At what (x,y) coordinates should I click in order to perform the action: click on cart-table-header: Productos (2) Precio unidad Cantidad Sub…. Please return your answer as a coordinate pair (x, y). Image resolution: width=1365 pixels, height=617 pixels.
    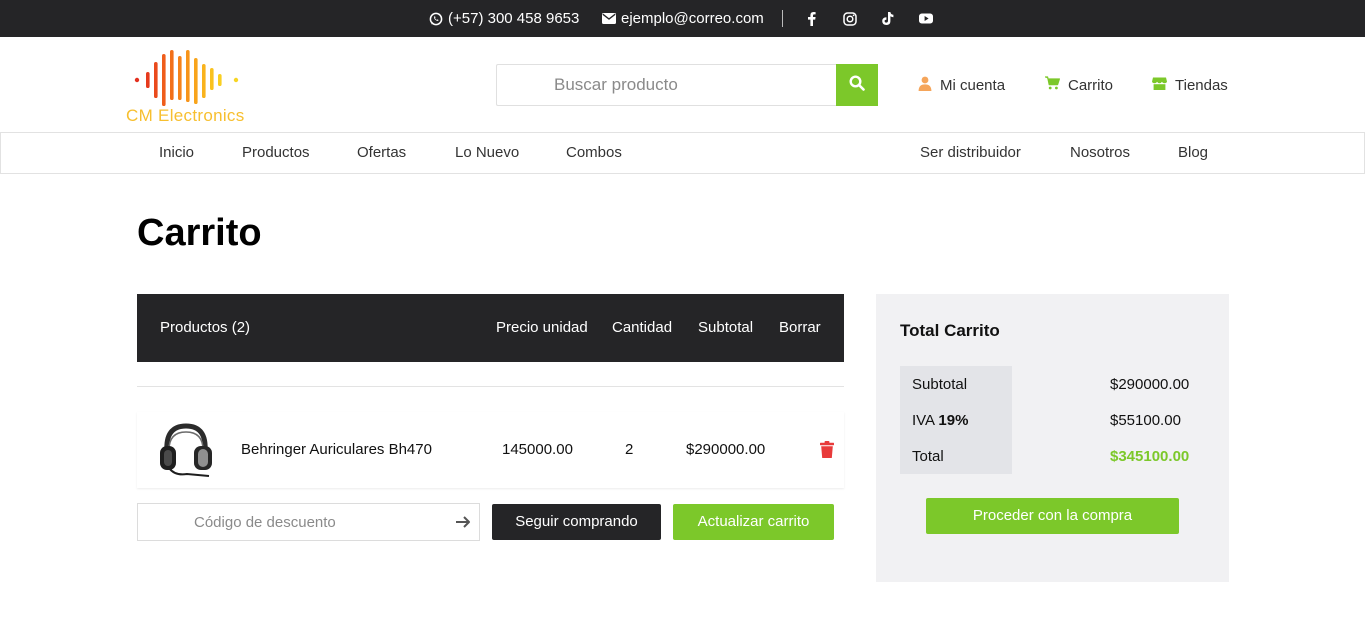
    Looking at the image, I should click on (490, 328).